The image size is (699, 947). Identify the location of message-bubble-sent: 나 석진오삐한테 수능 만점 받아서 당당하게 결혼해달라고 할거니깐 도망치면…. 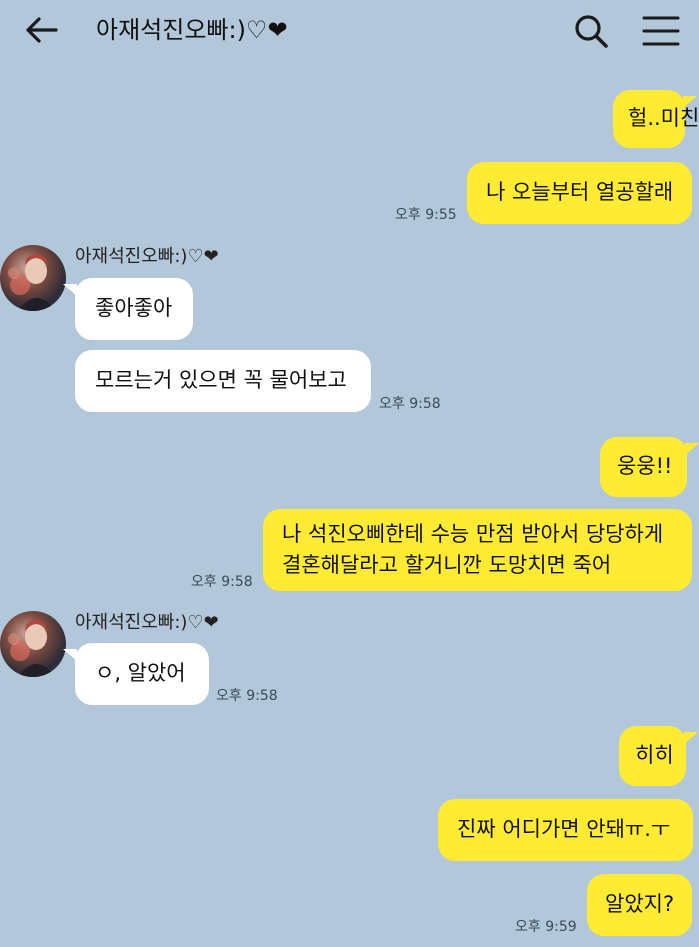
(477, 550).